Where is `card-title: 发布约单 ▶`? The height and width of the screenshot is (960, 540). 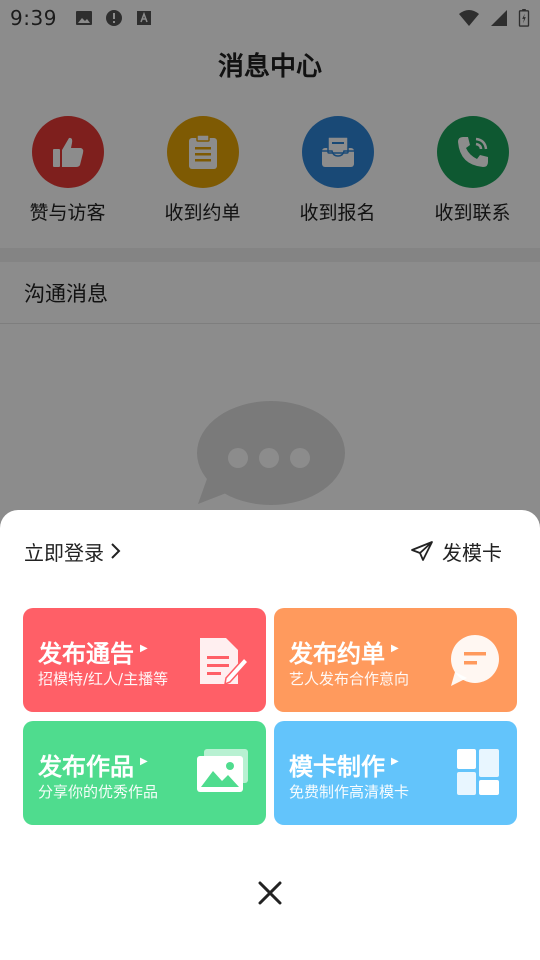 card-title: 发布约单 ▶ is located at coordinates (344, 654).